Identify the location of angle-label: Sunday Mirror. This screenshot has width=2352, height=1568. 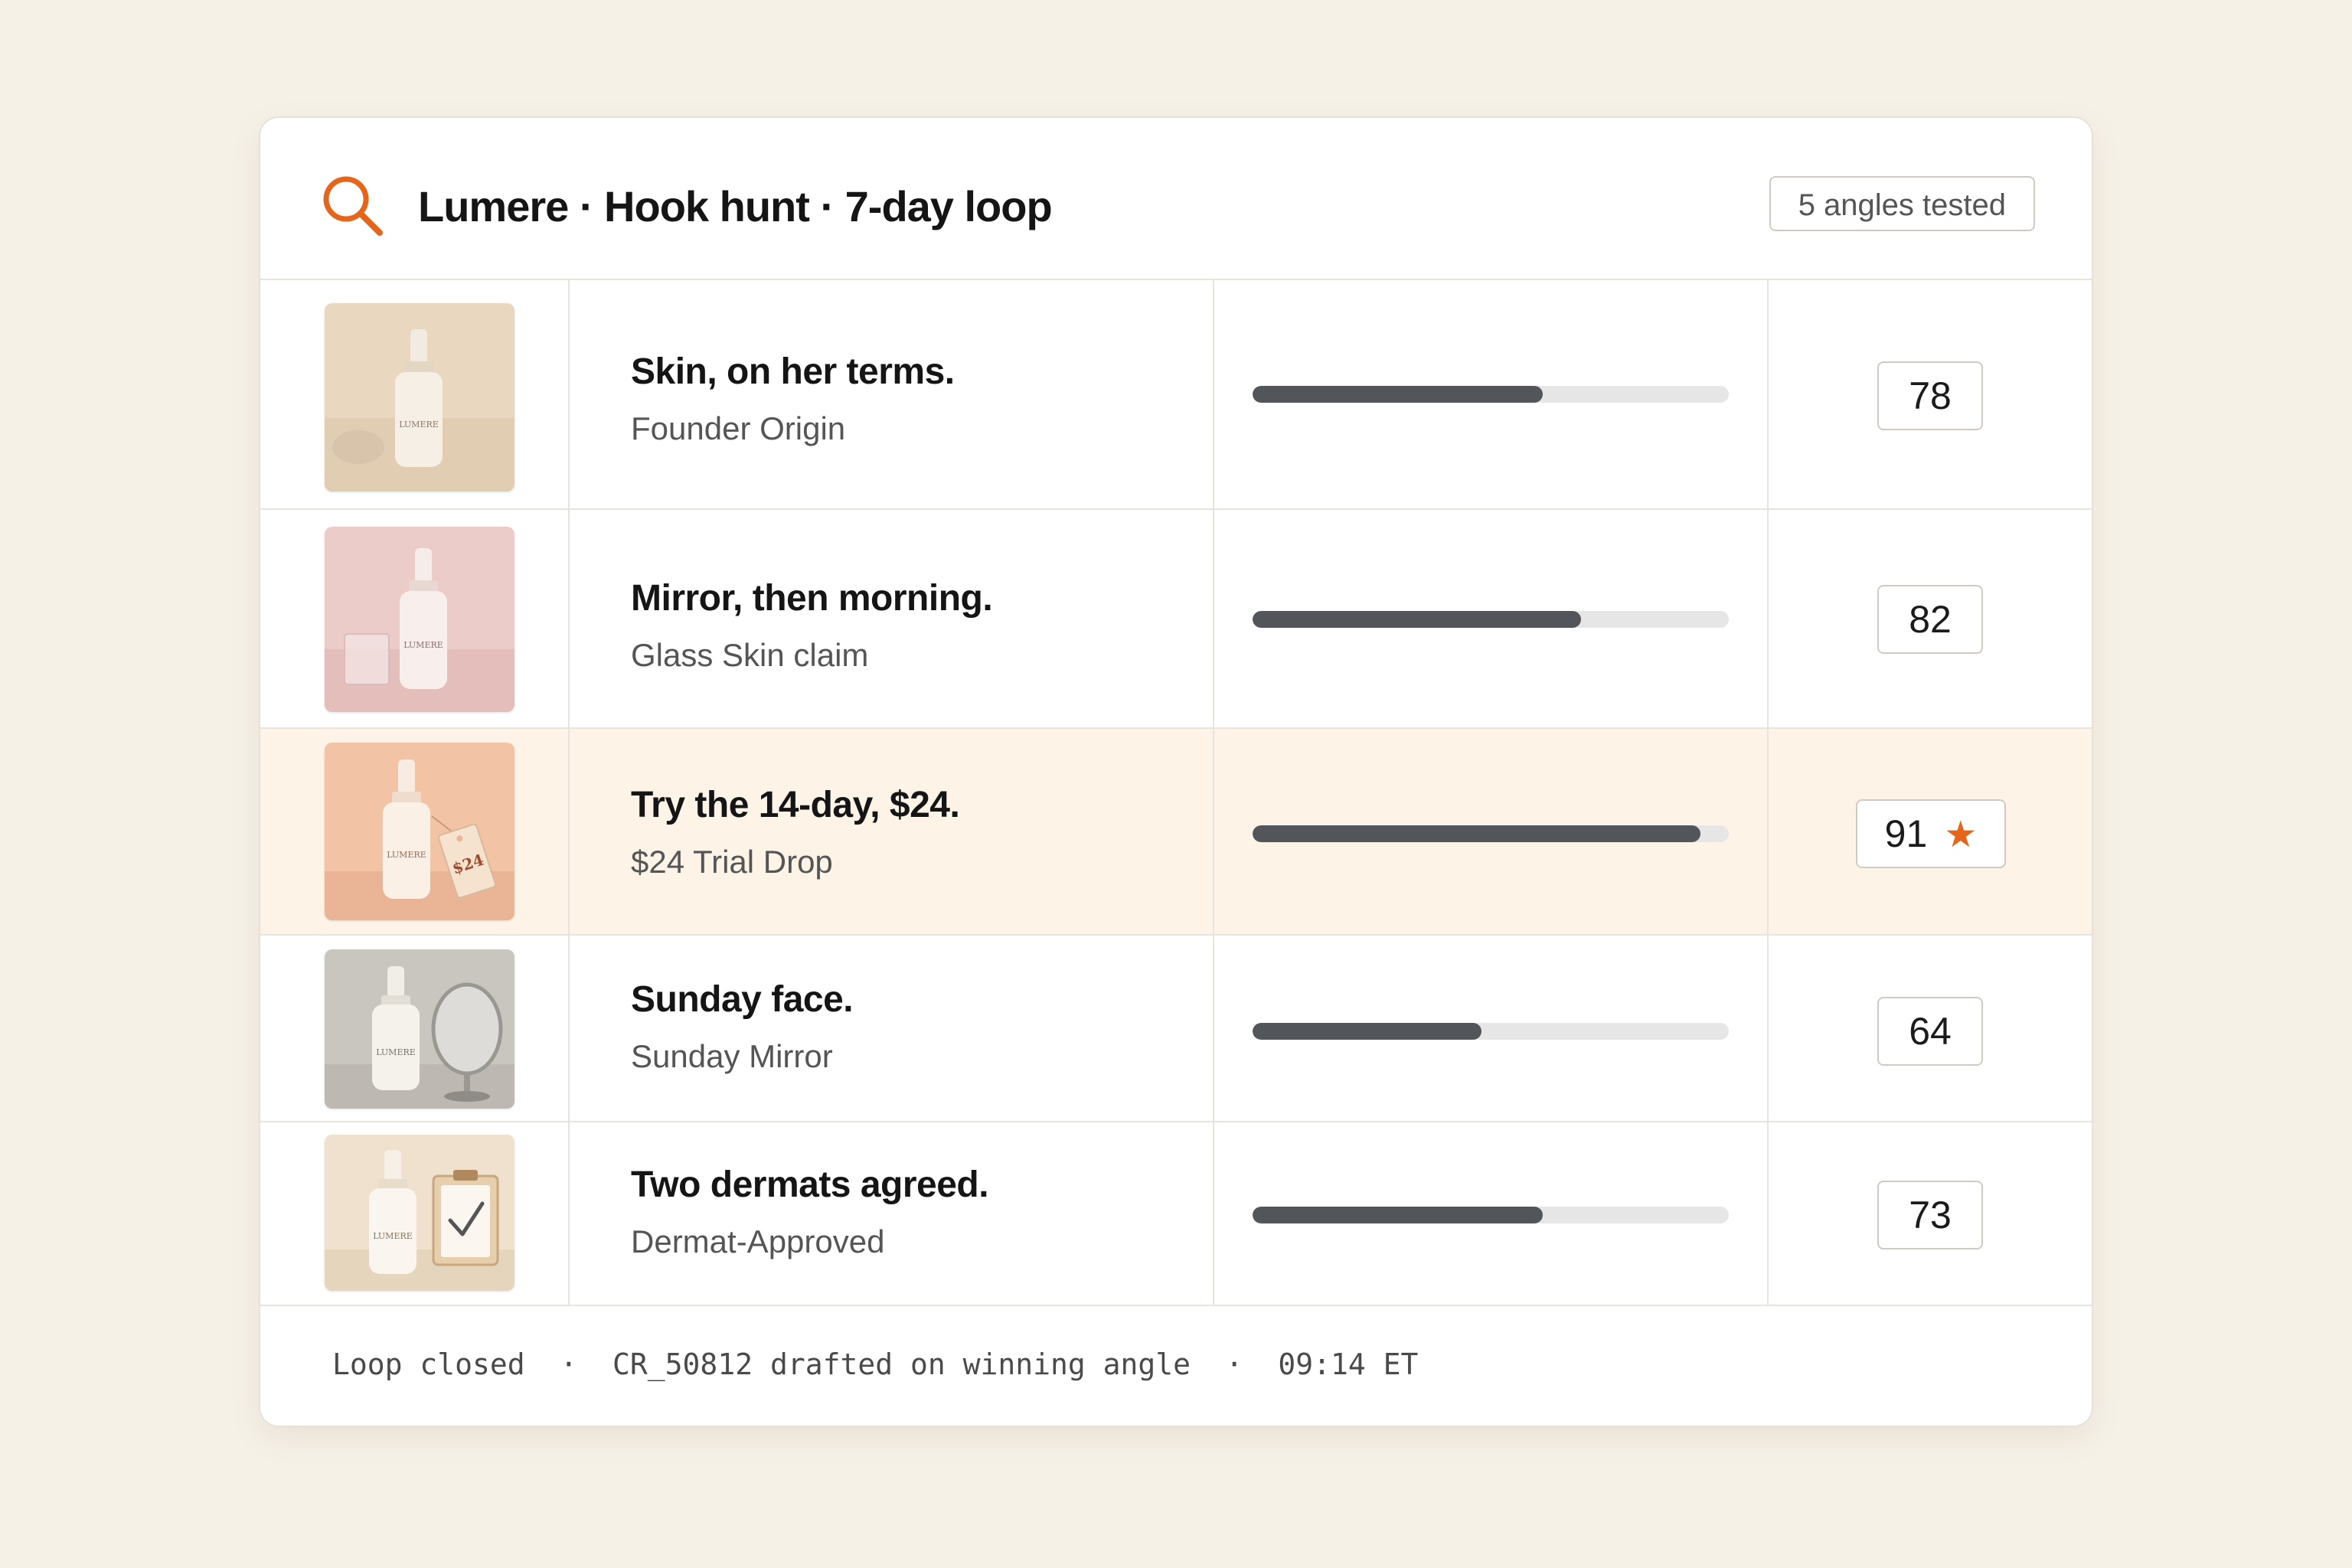
(732, 1056).